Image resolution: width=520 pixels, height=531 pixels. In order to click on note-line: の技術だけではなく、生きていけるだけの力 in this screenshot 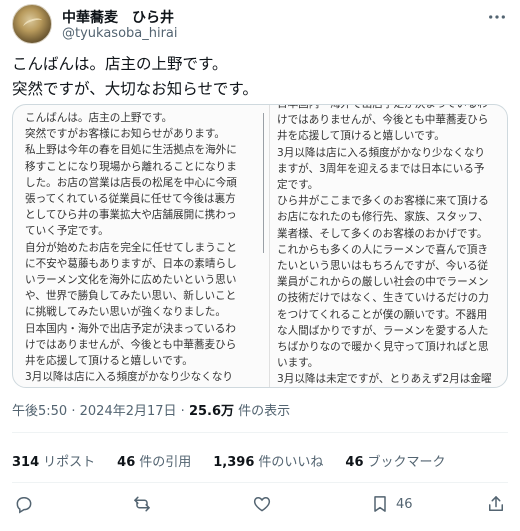, I will do `click(383, 298)`.